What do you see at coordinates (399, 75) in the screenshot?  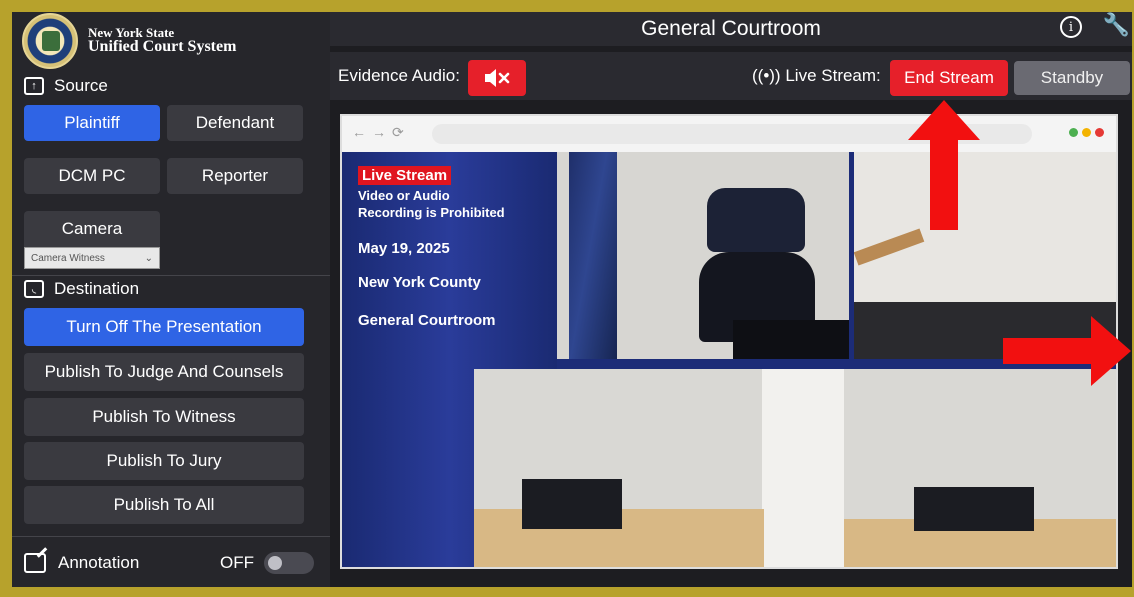 I see `evidence-audio-label: Evidence Audio:` at bounding box center [399, 75].